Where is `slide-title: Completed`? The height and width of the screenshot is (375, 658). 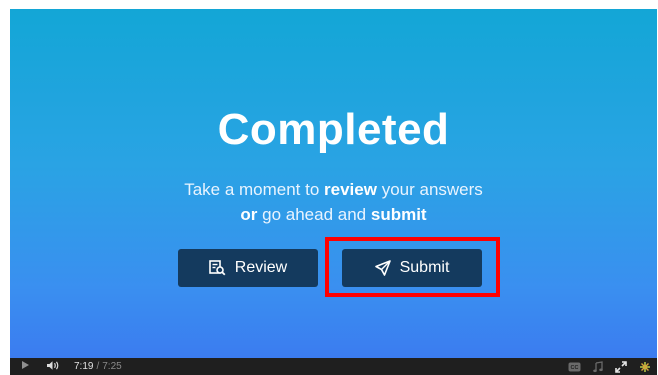
slide-title: Completed is located at coordinates (333, 129).